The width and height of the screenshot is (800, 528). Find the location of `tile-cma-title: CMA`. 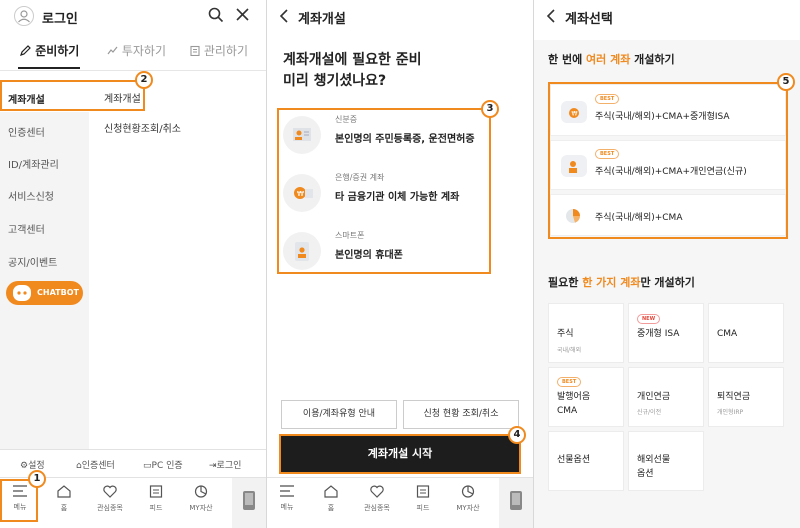

tile-cma-title: CMA is located at coordinates (727, 334).